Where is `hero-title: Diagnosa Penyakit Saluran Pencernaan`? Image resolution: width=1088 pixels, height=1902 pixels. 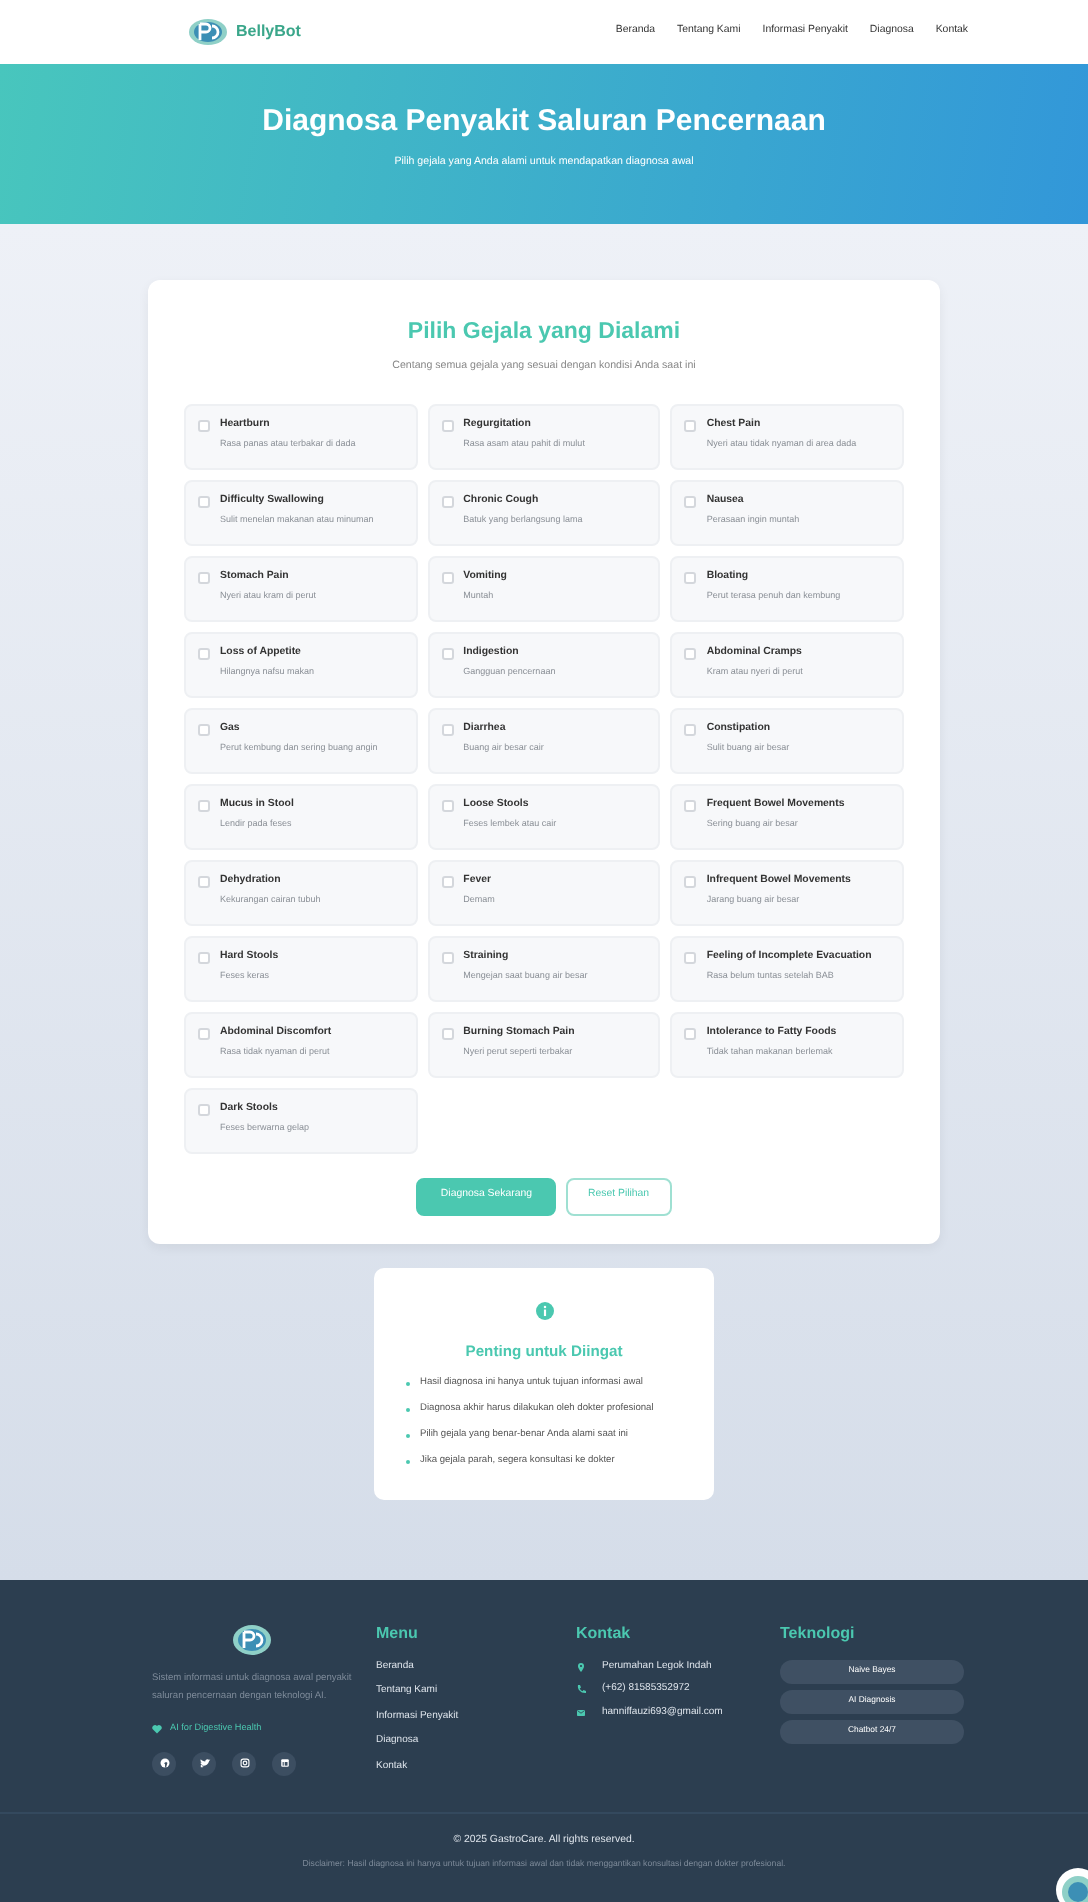 hero-title: Diagnosa Penyakit Saluran Pencernaan is located at coordinates (544, 122).